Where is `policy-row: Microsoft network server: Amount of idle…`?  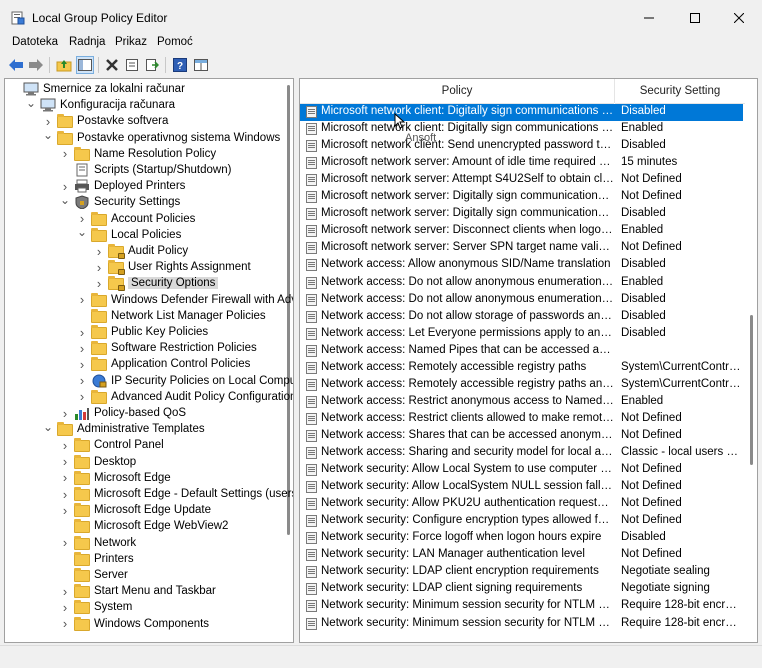 policy-row: Microsoft network server: Amount of idle… is located at coordinates (521, 163).